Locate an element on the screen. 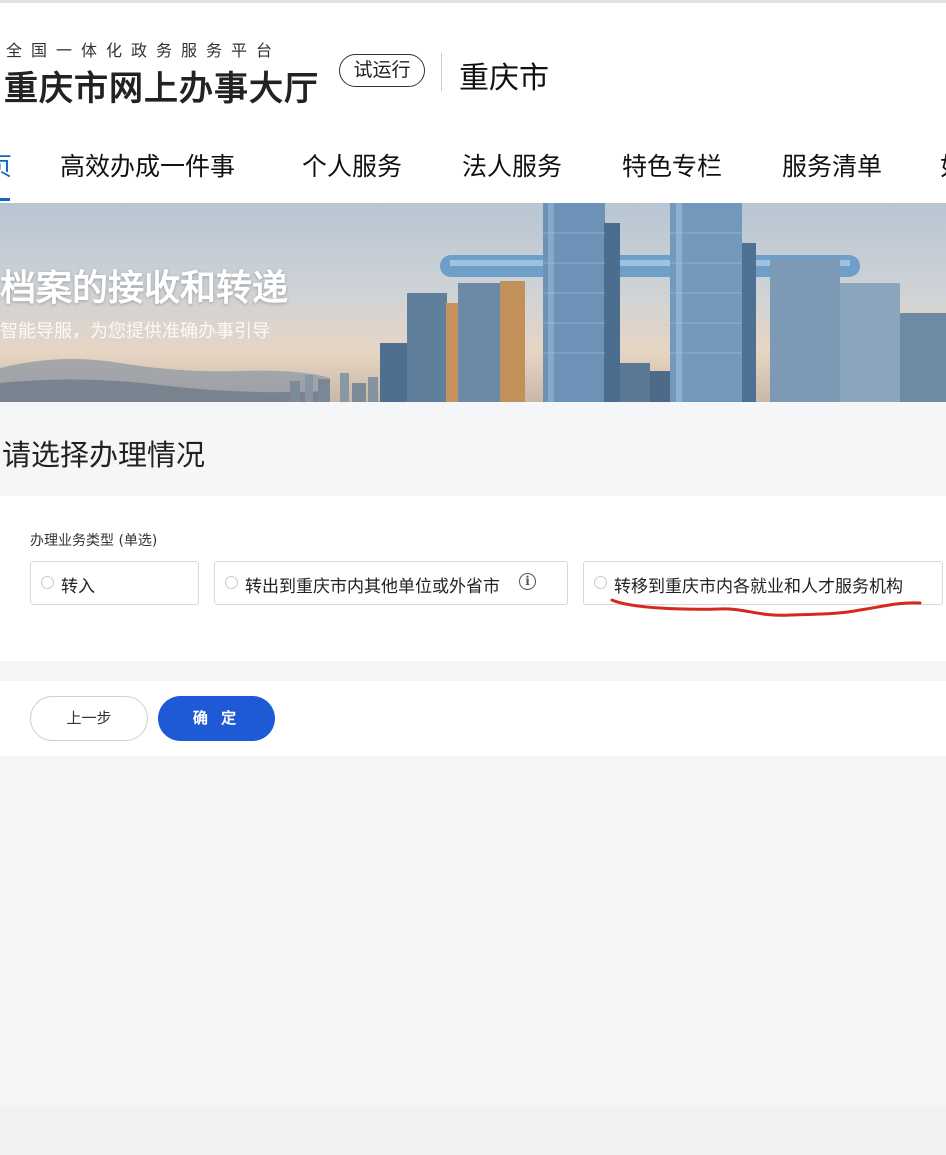  nav-item-one-thing: 高效办成一件事 is located at coordinates (147, 165).